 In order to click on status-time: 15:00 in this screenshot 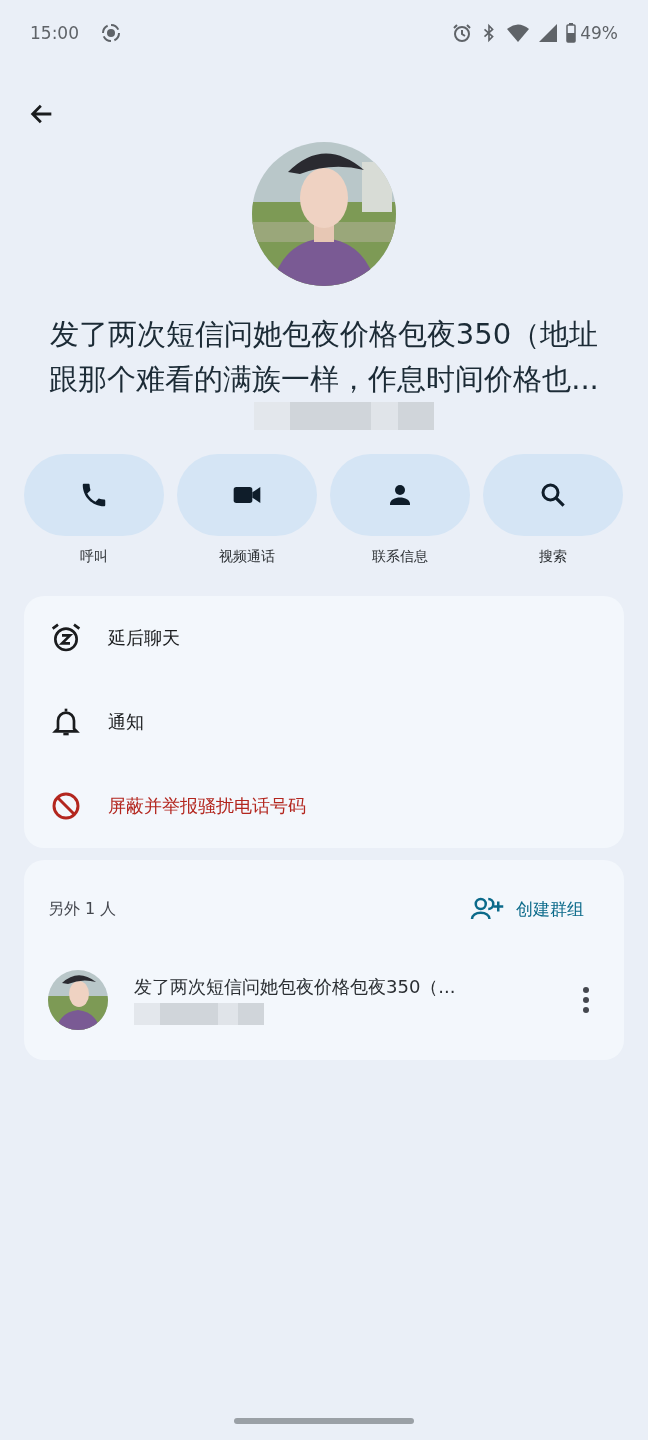, I will do `click(54, 33)`.